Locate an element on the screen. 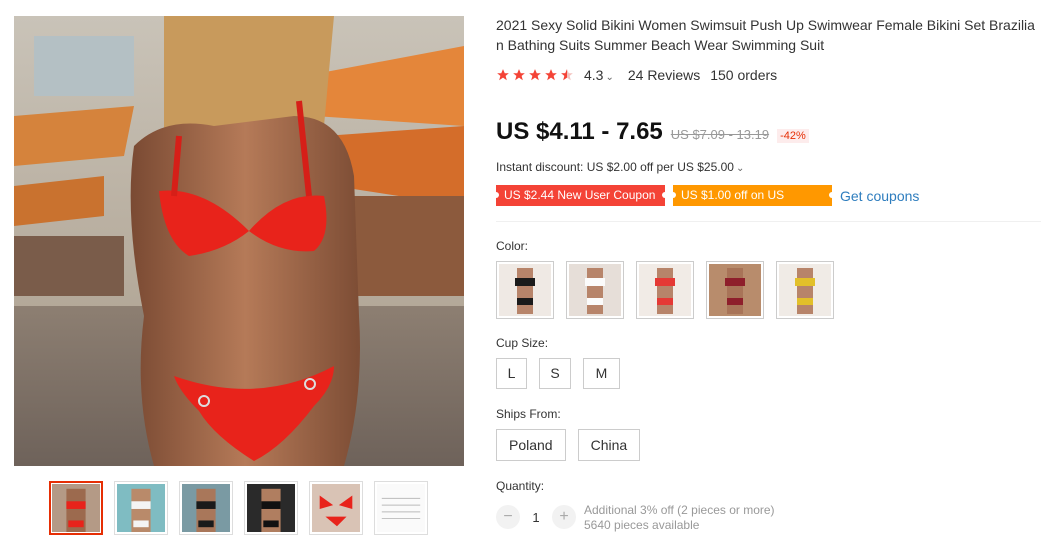 The height and width of the screenshot is (552, 1062). thumbnail-strip is located at coordinates (239, 508).